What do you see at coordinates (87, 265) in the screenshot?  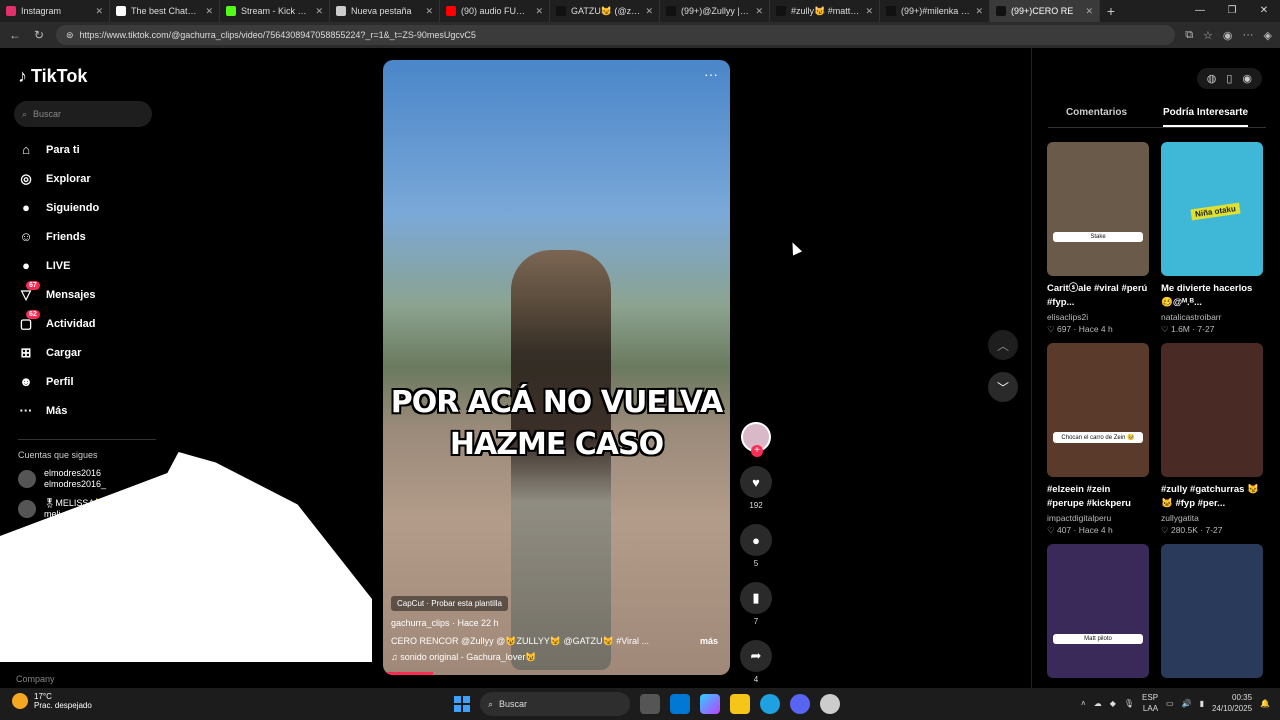 I see `sidebar-item-live: ● LIVE` at bounding box center [87, 265].